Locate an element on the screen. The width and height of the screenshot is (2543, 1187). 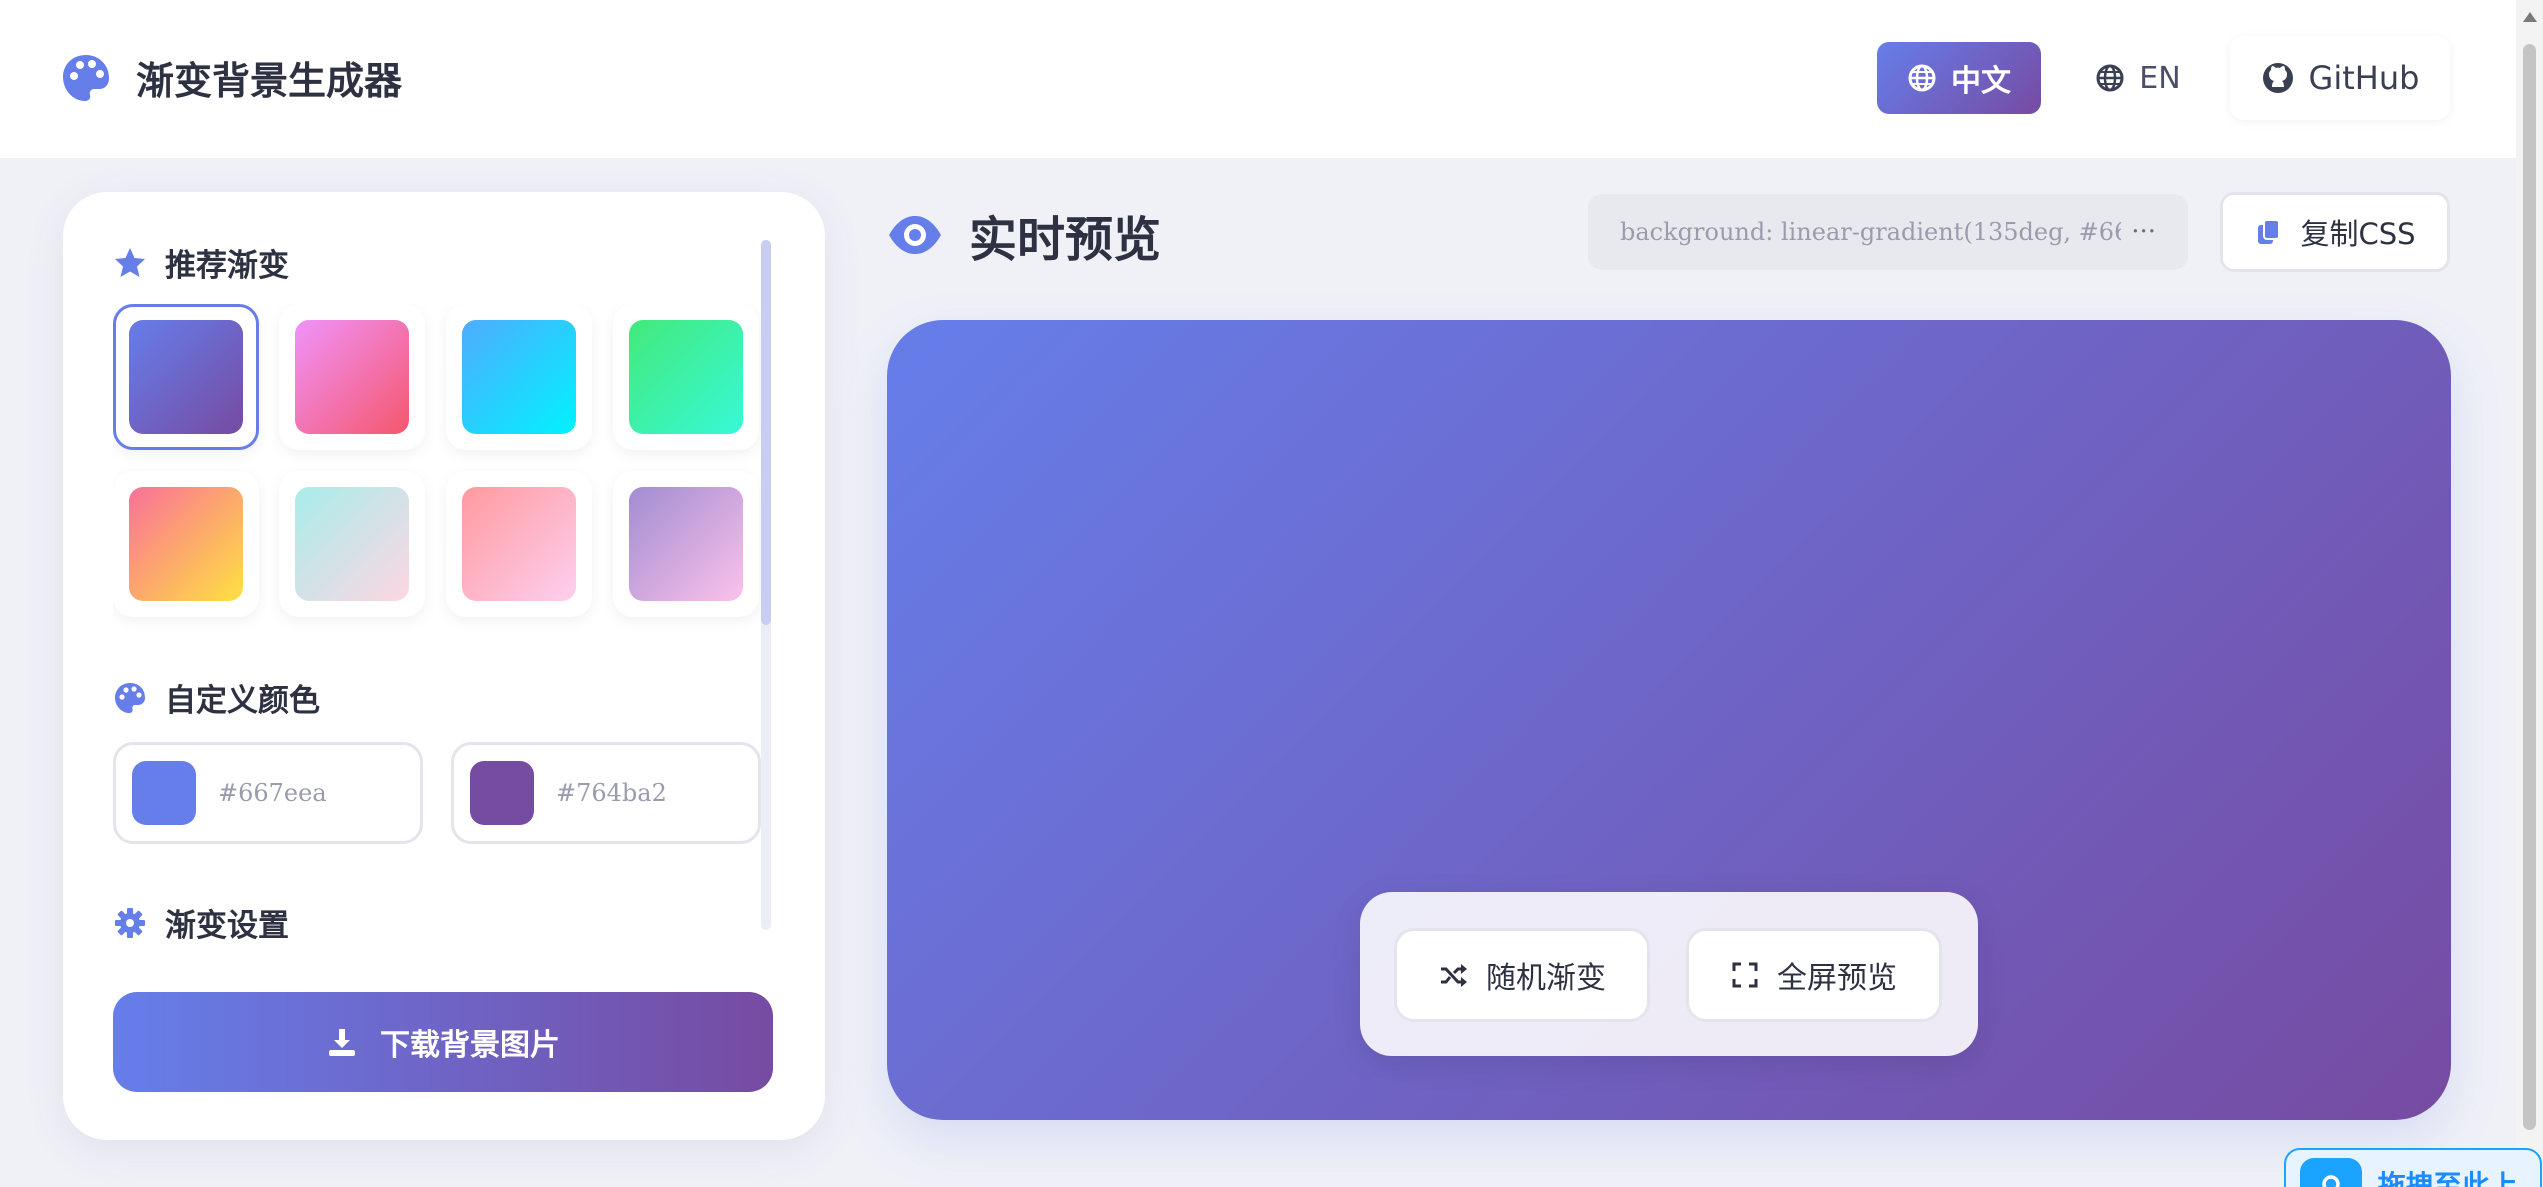
app-header: 渐变背景生成器 中文 EN GitHub is located at coordinates (1258, 79).